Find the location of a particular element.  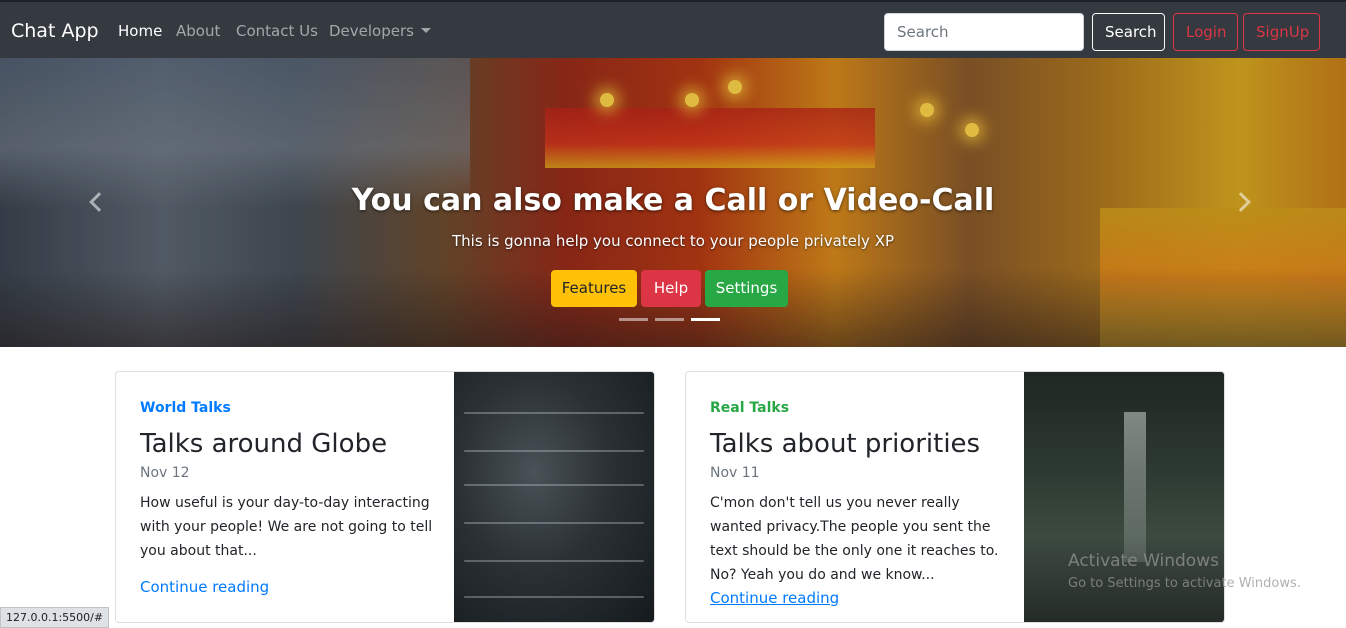

card-date: Nov 11 is located at coordinates (735, 473).